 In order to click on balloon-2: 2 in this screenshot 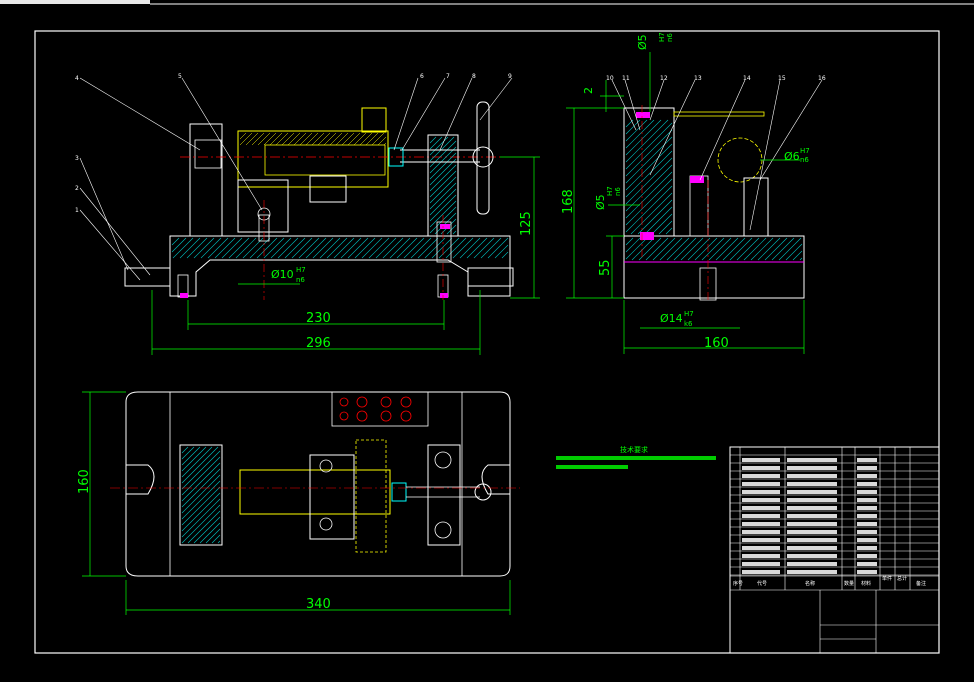, I will do `click(77, 188)`.